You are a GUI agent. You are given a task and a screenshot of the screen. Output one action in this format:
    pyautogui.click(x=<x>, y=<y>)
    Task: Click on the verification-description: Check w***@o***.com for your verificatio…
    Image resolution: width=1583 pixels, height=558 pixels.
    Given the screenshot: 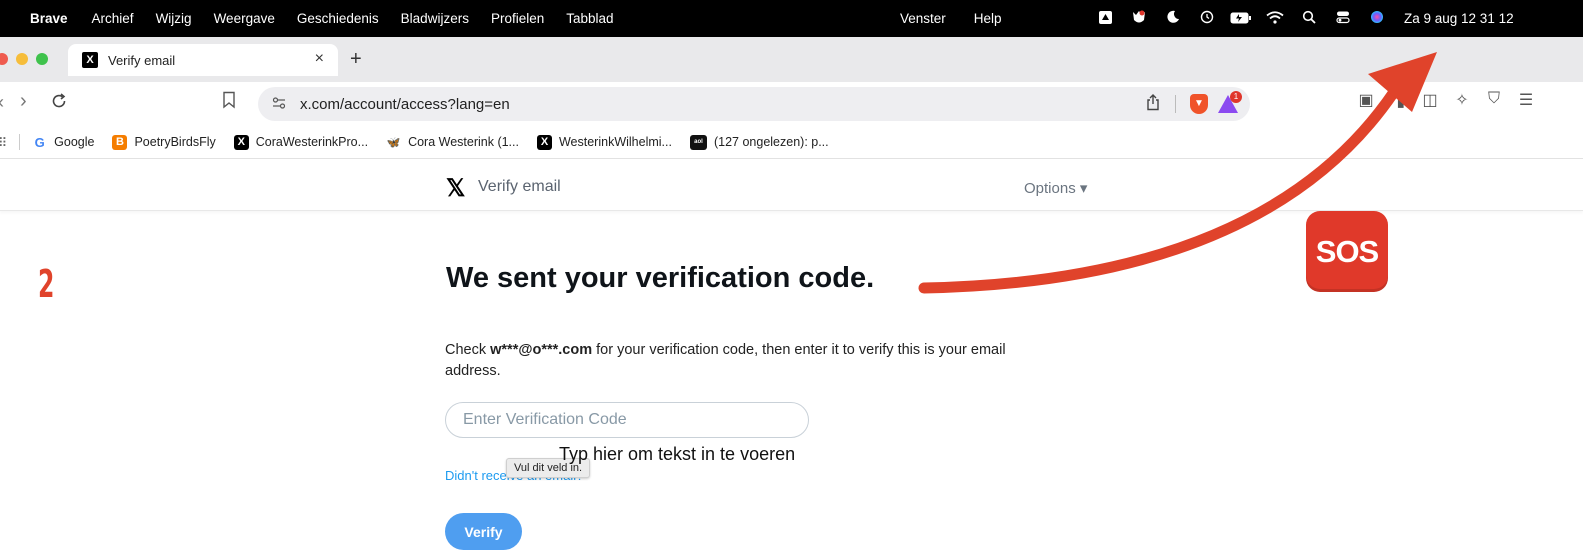 What is the action you would take?
    pyautogui.click(x=755, y=361)
    